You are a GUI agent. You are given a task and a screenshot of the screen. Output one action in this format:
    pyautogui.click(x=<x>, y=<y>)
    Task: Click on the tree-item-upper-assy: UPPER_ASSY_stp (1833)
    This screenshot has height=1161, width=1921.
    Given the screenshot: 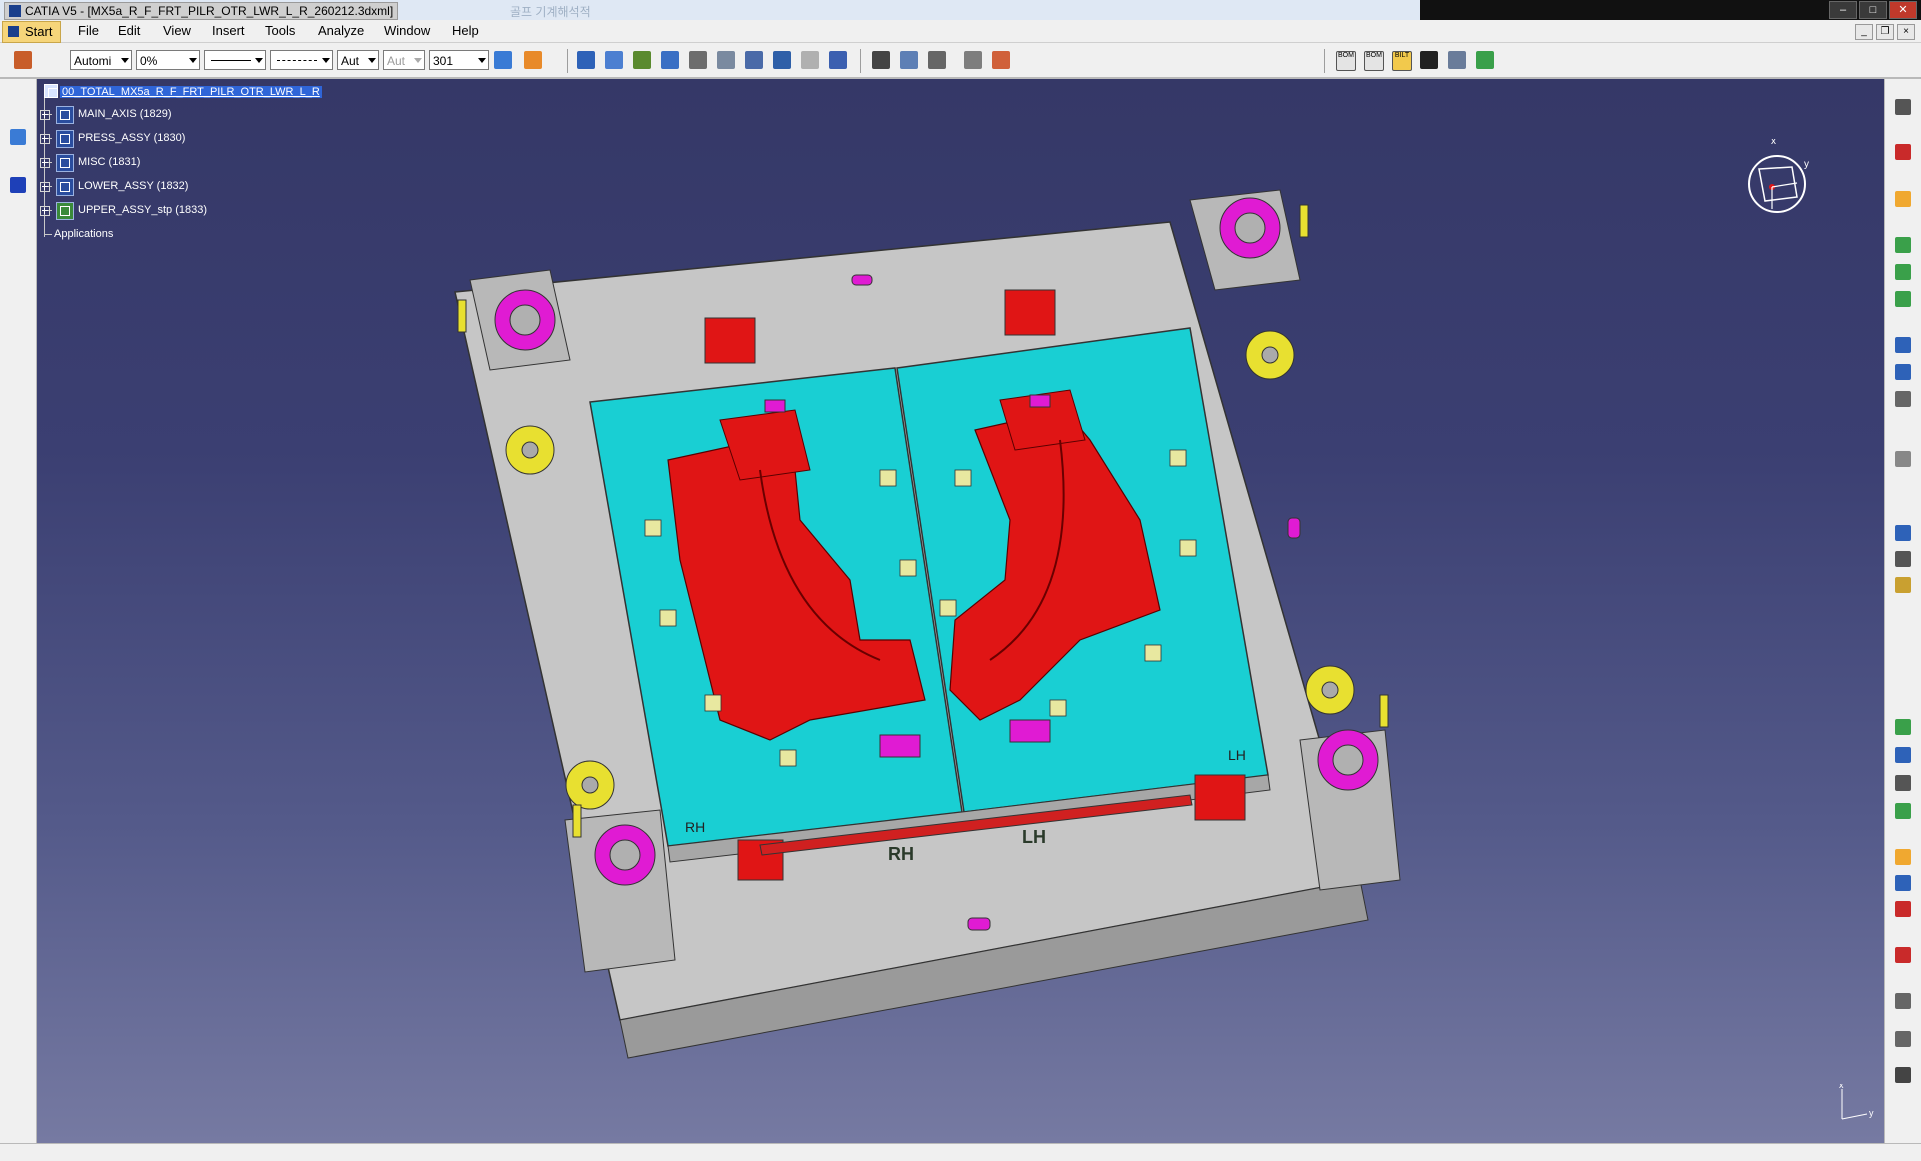 What is the action you would take?
    pyautogui.click(x=190, y=211)
    